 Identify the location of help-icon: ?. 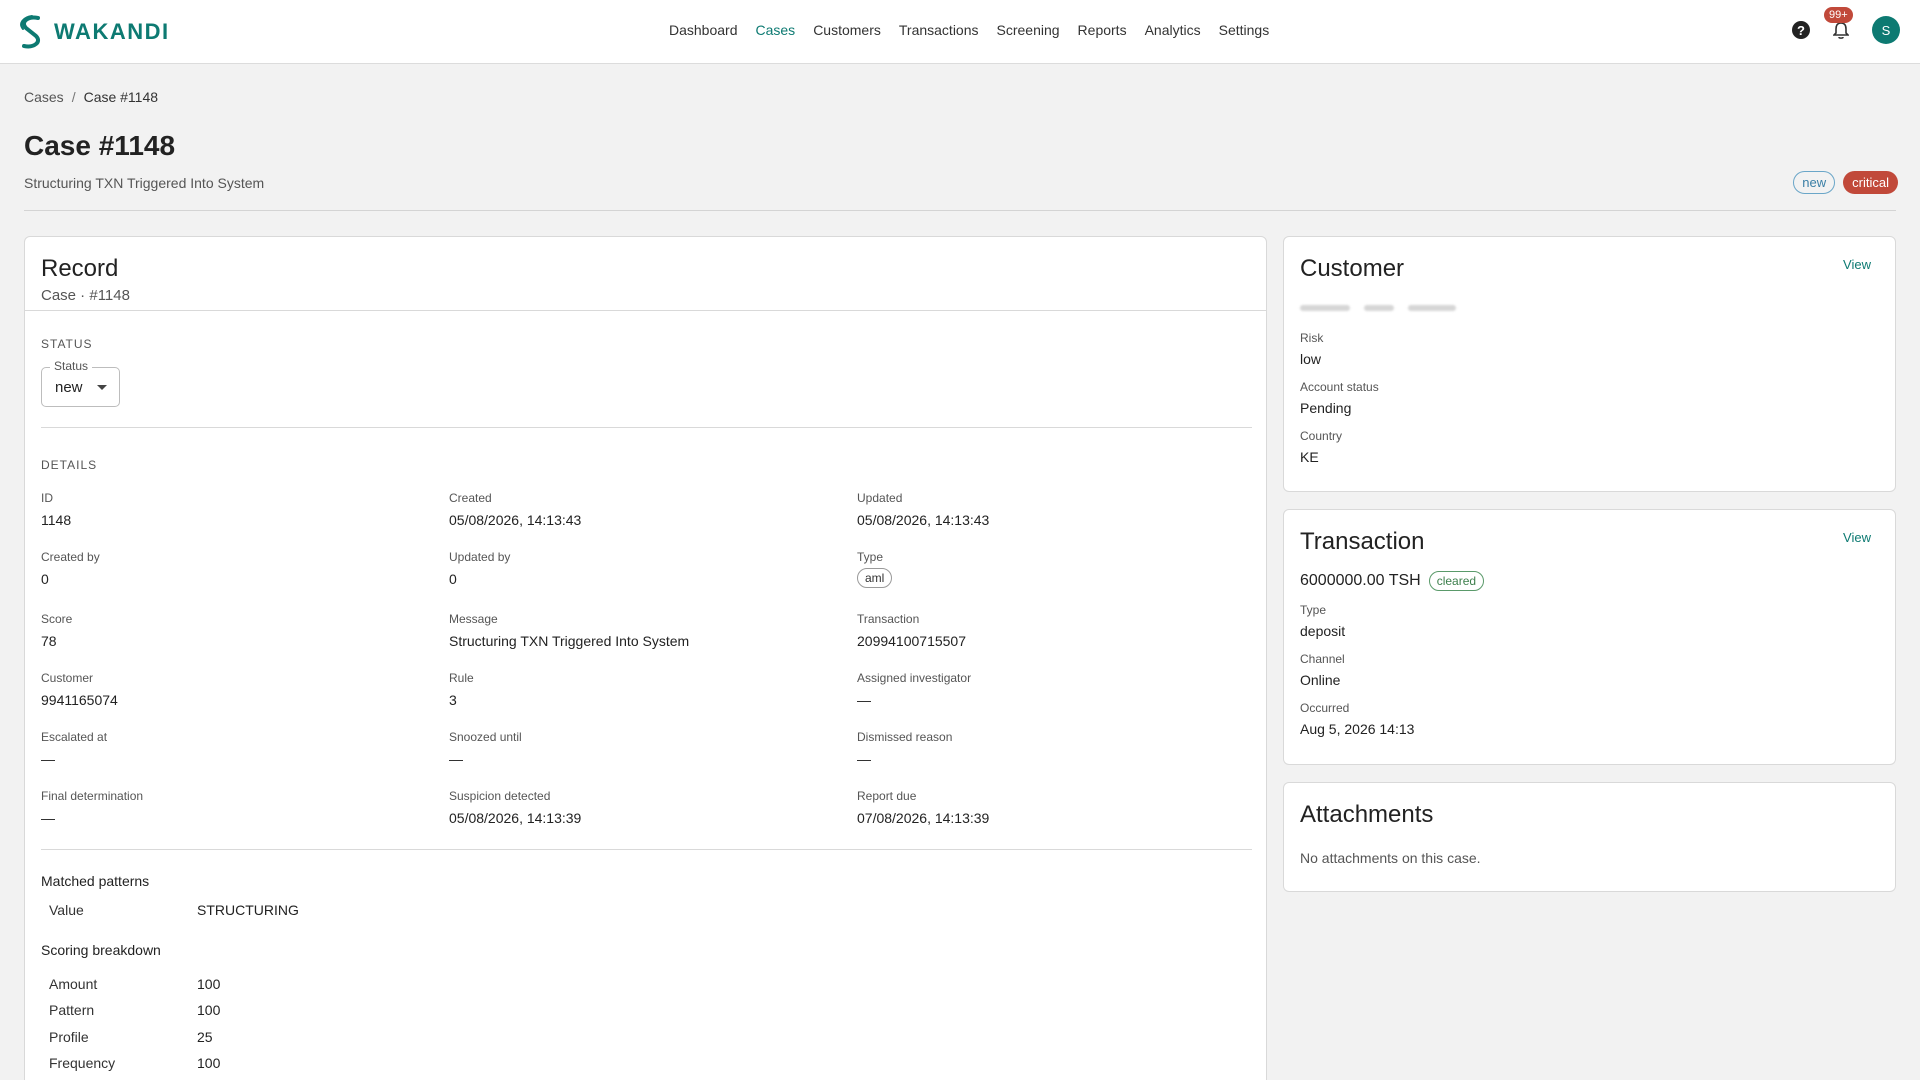
(1801, 30).